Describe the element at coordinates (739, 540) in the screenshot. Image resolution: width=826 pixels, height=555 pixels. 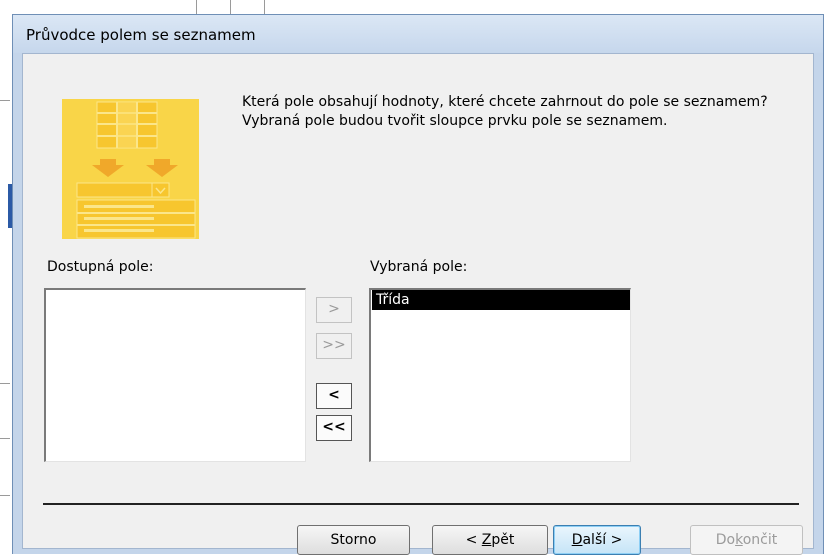
I see `finish-label-accelerator: k` at that location.